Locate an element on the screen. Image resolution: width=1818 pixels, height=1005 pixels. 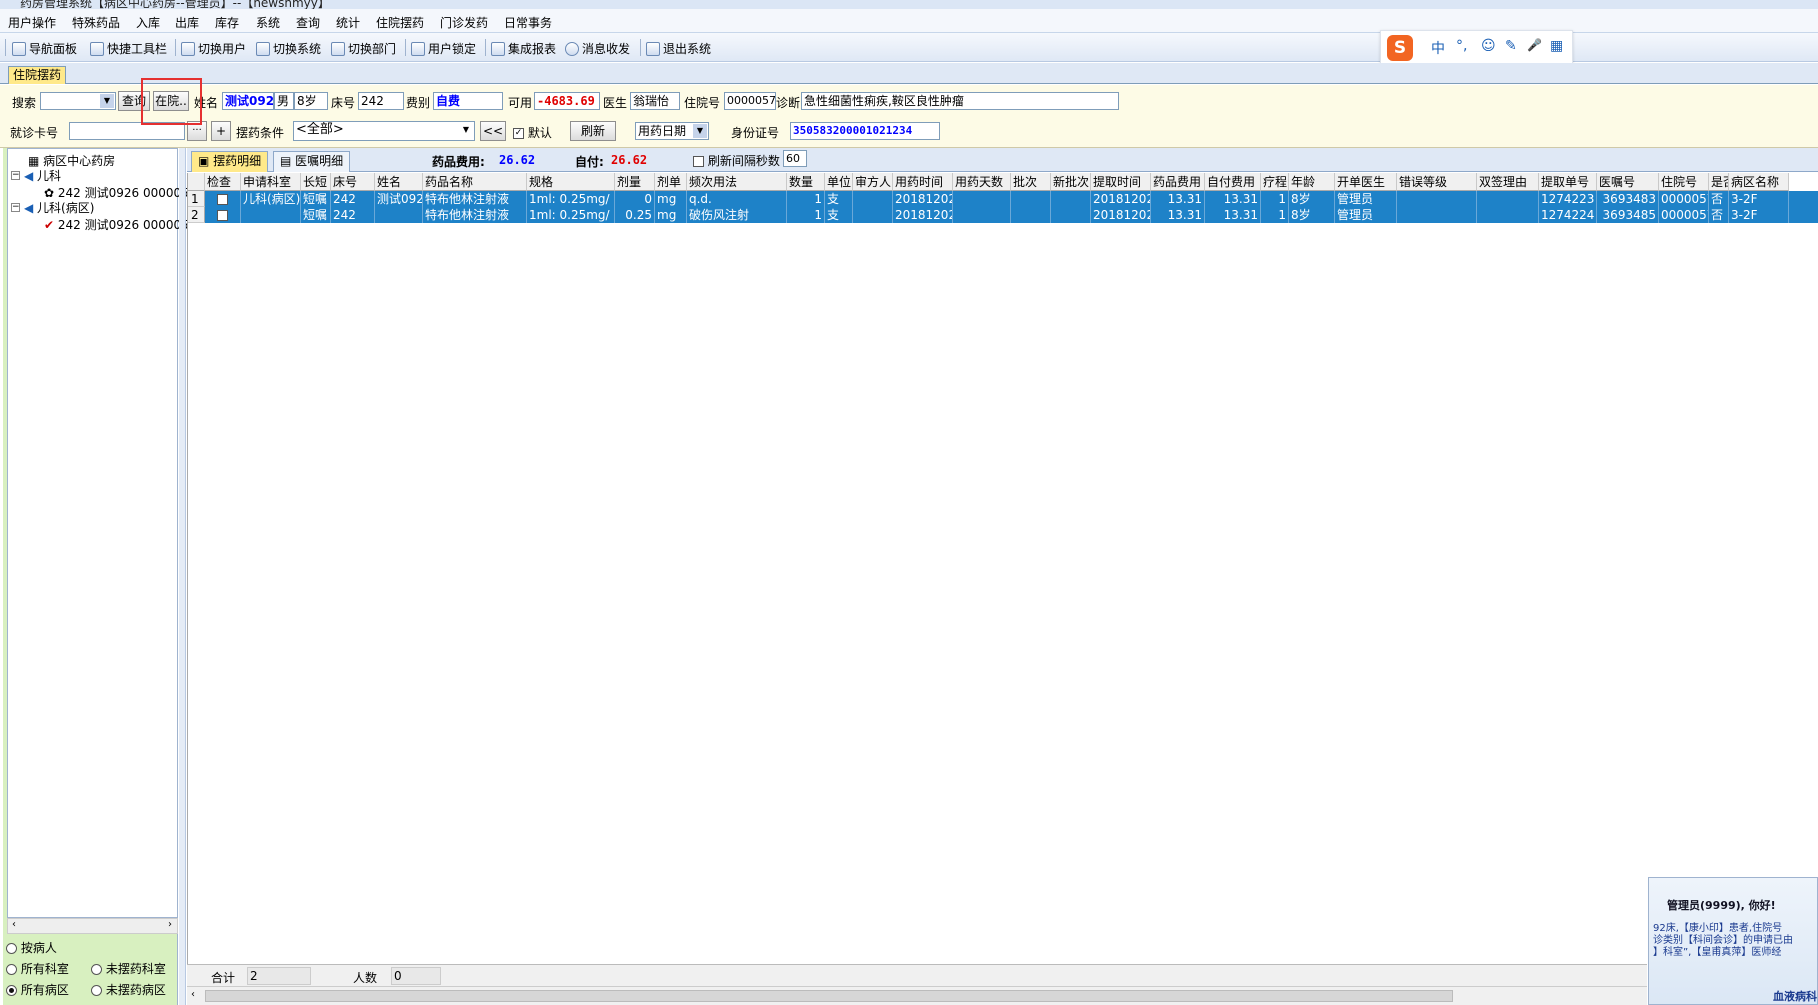
table-cell: 1274224 is located at coordinates (1568, 215).